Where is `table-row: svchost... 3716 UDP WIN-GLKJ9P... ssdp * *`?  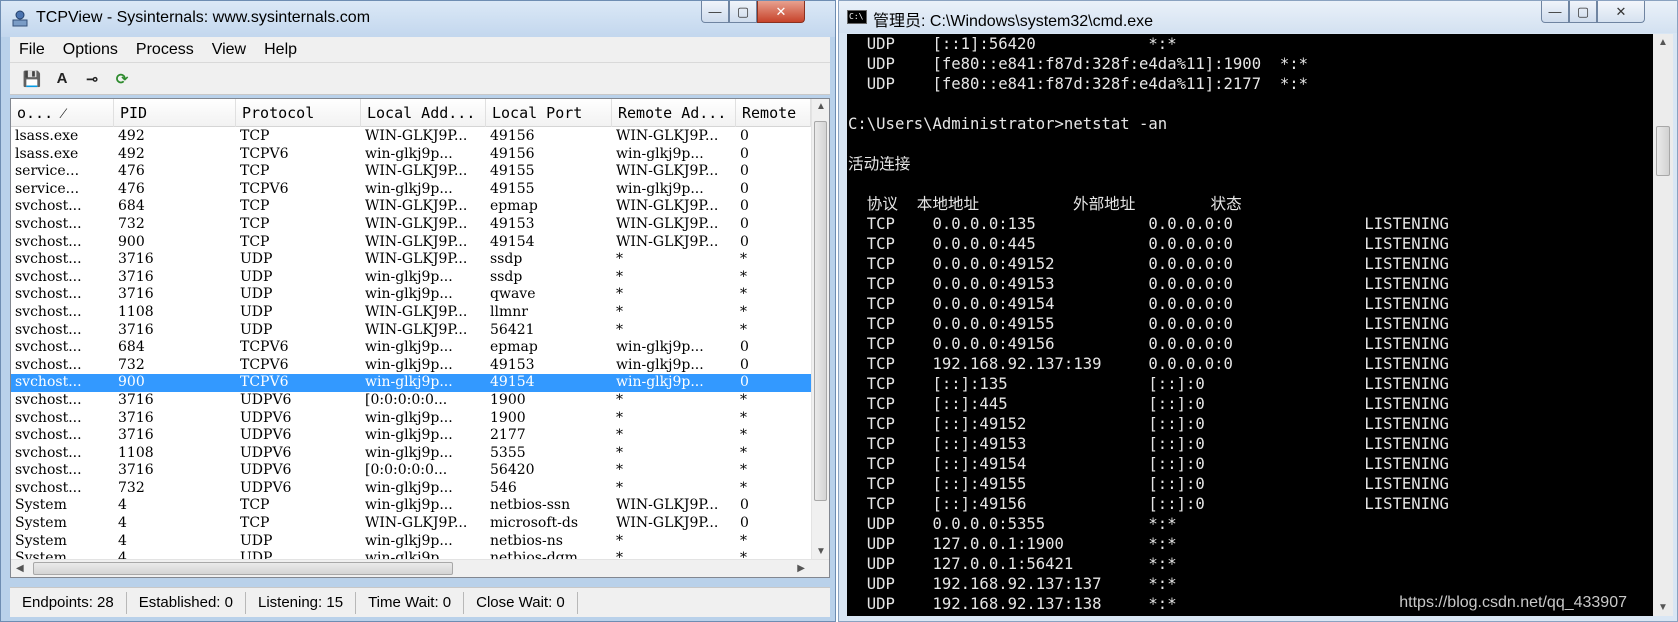
table-row: svchost... 3716 UDP WIN-GLKJ9P... ssdp * * is located at coordinates (411, 260).